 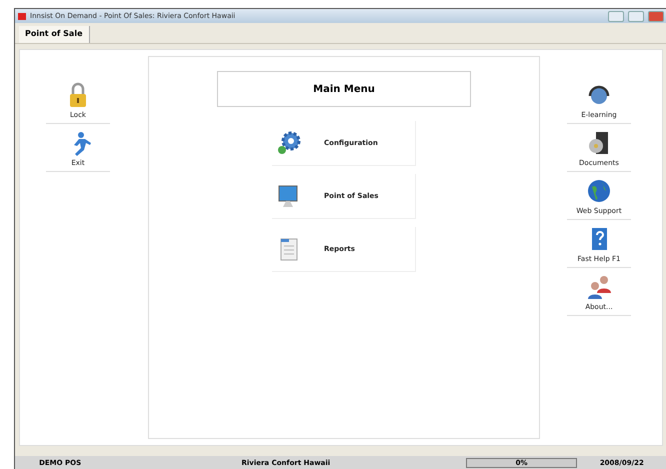 I want to click on app-icon, so click(x=22, y=16).